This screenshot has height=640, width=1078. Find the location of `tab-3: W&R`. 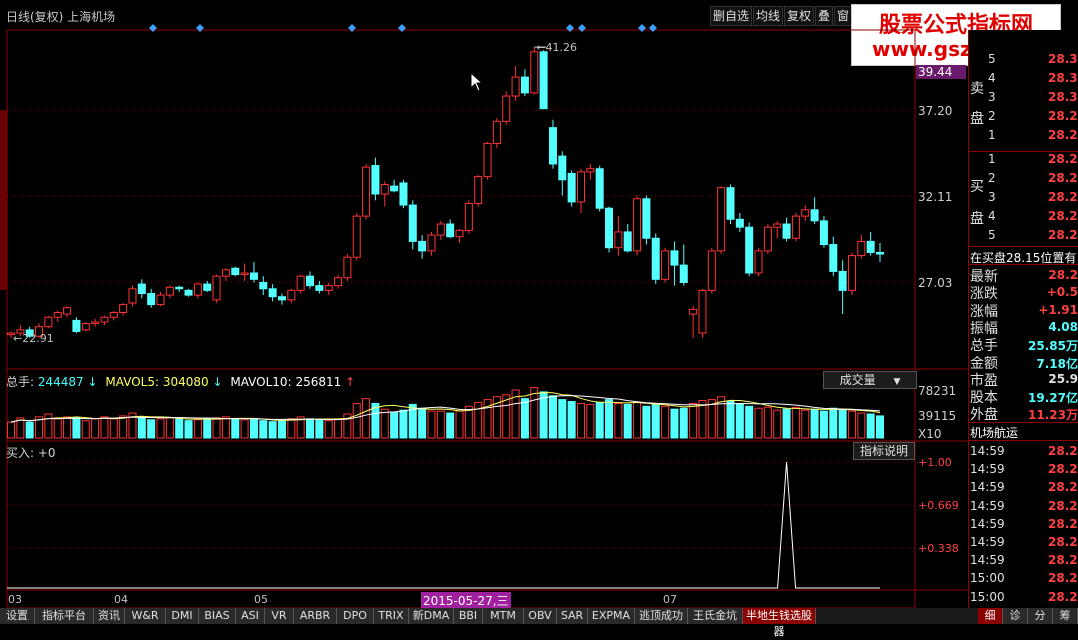

tab-3: W&R is located at coordinates (145, 616).